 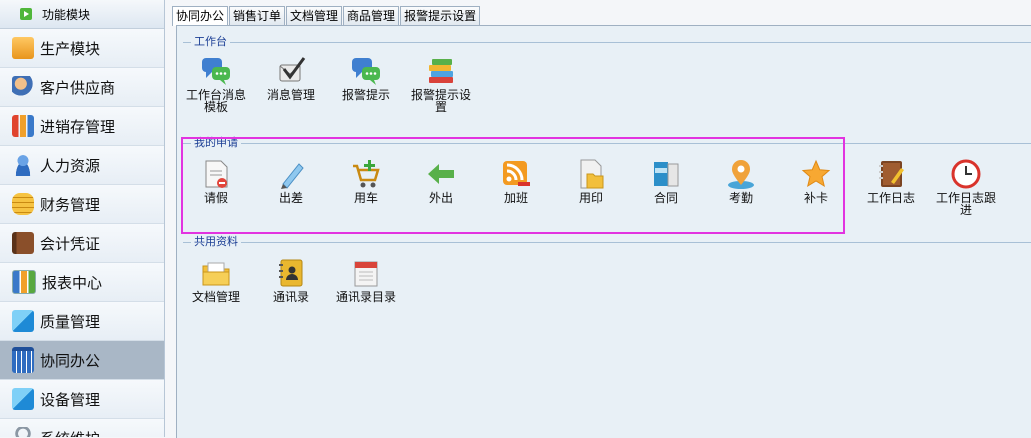 What do you see at coordinates (257, 15) in the screenshot?
I see `tab-sales-orders: 销售订单` at bounding box center [257, 15].